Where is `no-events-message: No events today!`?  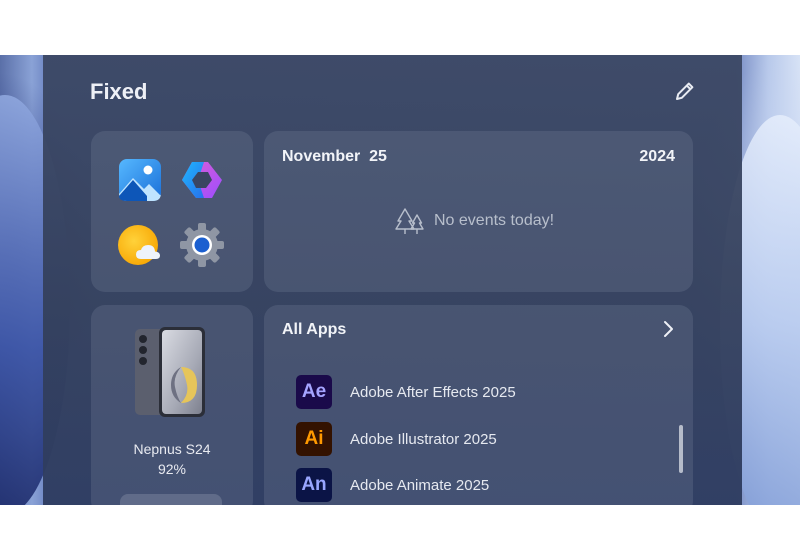
no-events-message: No events today! is located at coordinates (474, 221).